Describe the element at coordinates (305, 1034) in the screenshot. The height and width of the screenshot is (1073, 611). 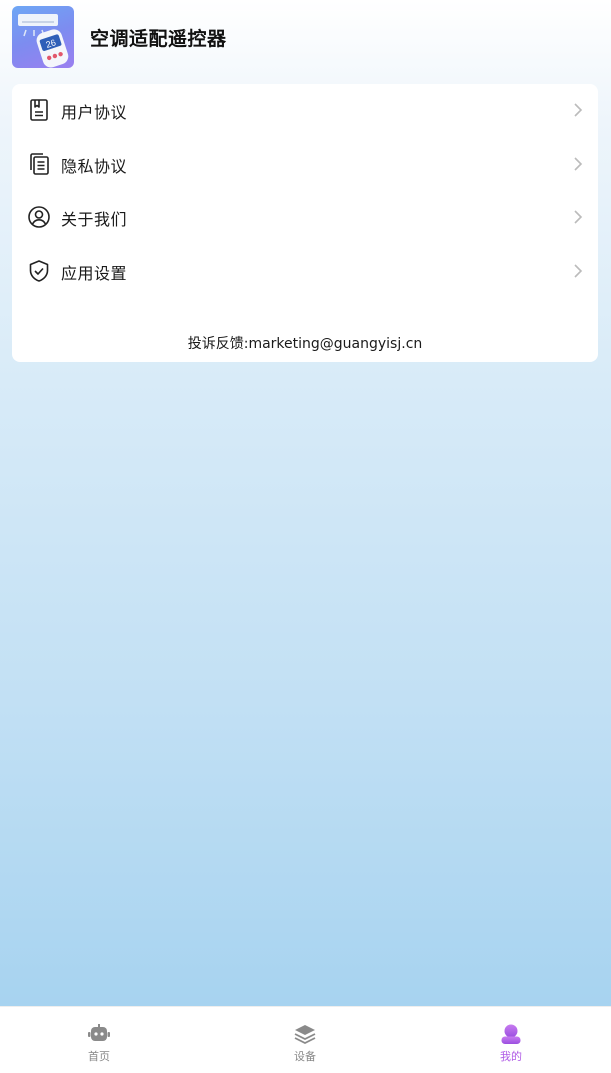
I see `layers-icon` at that location.